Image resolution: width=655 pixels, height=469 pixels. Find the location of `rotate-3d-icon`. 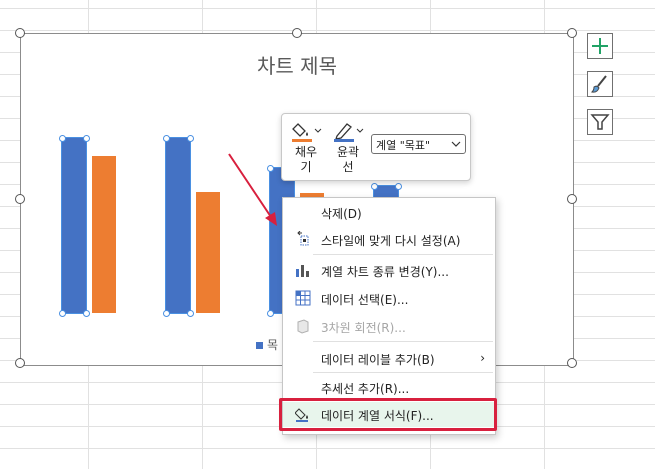

rotate-3d-icon is located at coordinates (303, 326).